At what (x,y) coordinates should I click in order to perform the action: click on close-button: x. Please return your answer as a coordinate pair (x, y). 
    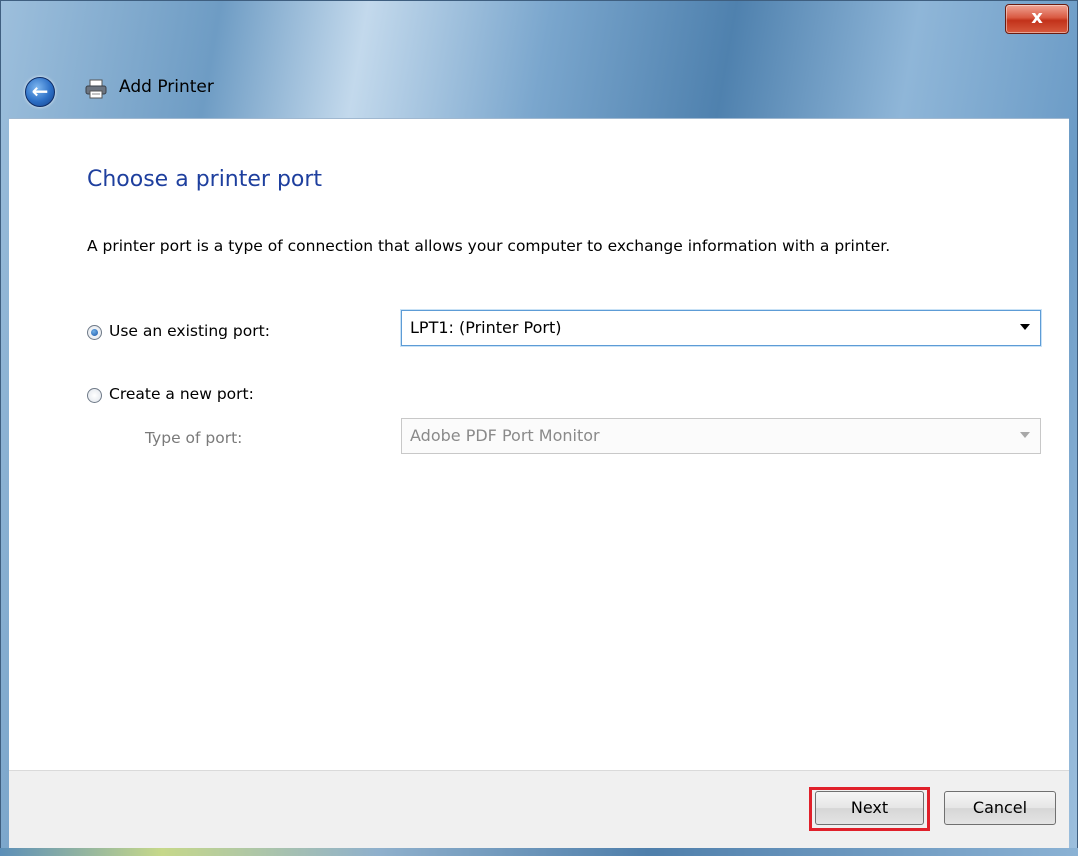
    Looking at the image, I should click on (1037, 19).